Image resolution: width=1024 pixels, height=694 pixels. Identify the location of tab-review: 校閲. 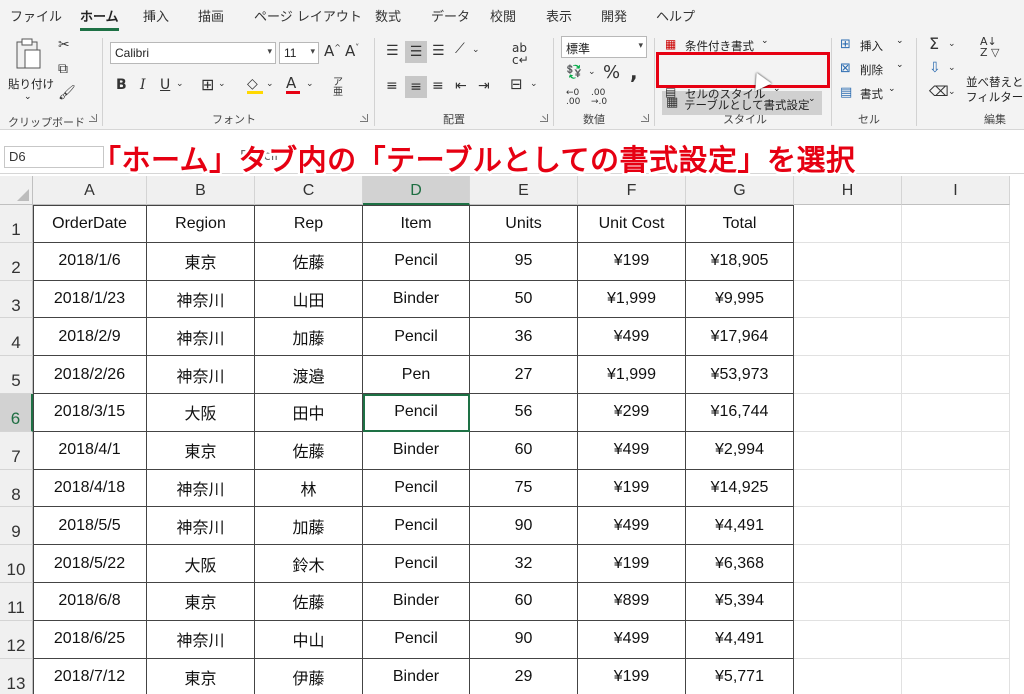
(503, 15).